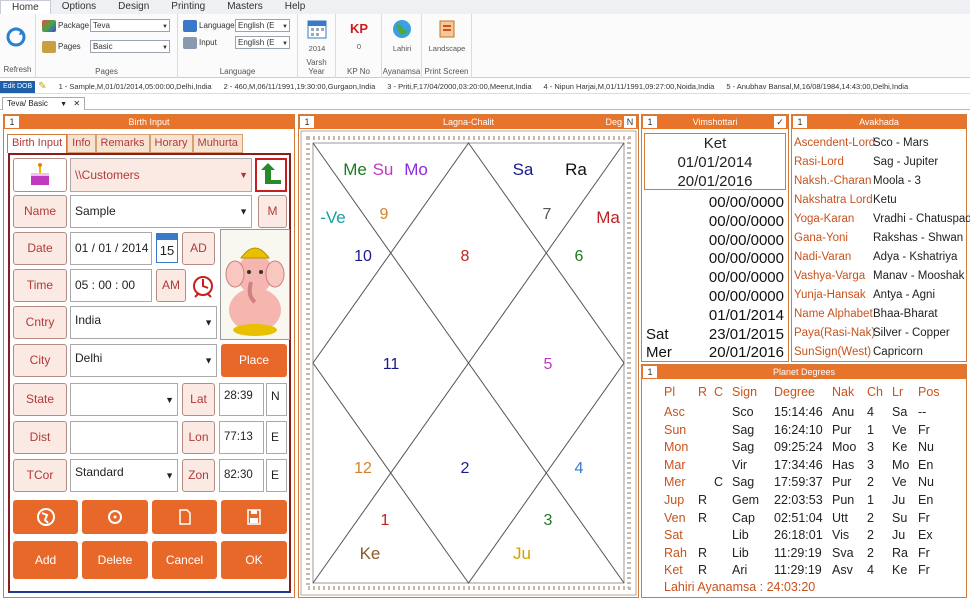 This screenshot has height=600, width=970. What do you see at coordinates (276, 475) in the screenshot?
I see `zone-direction: E` at bounding box center [276, 475].